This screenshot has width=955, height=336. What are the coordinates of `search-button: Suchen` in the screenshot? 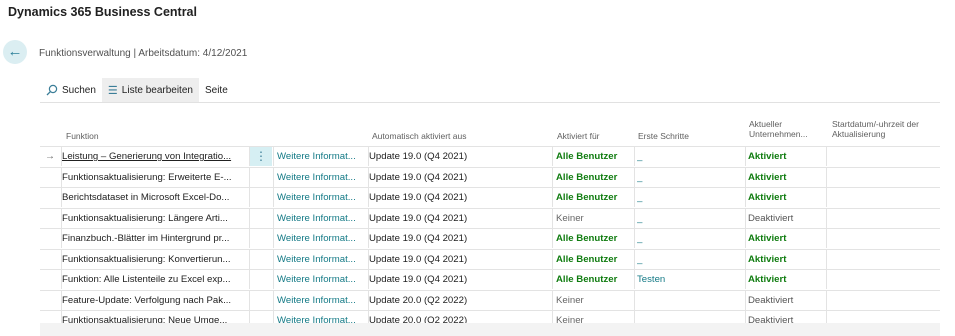 It's located at (71, 90).